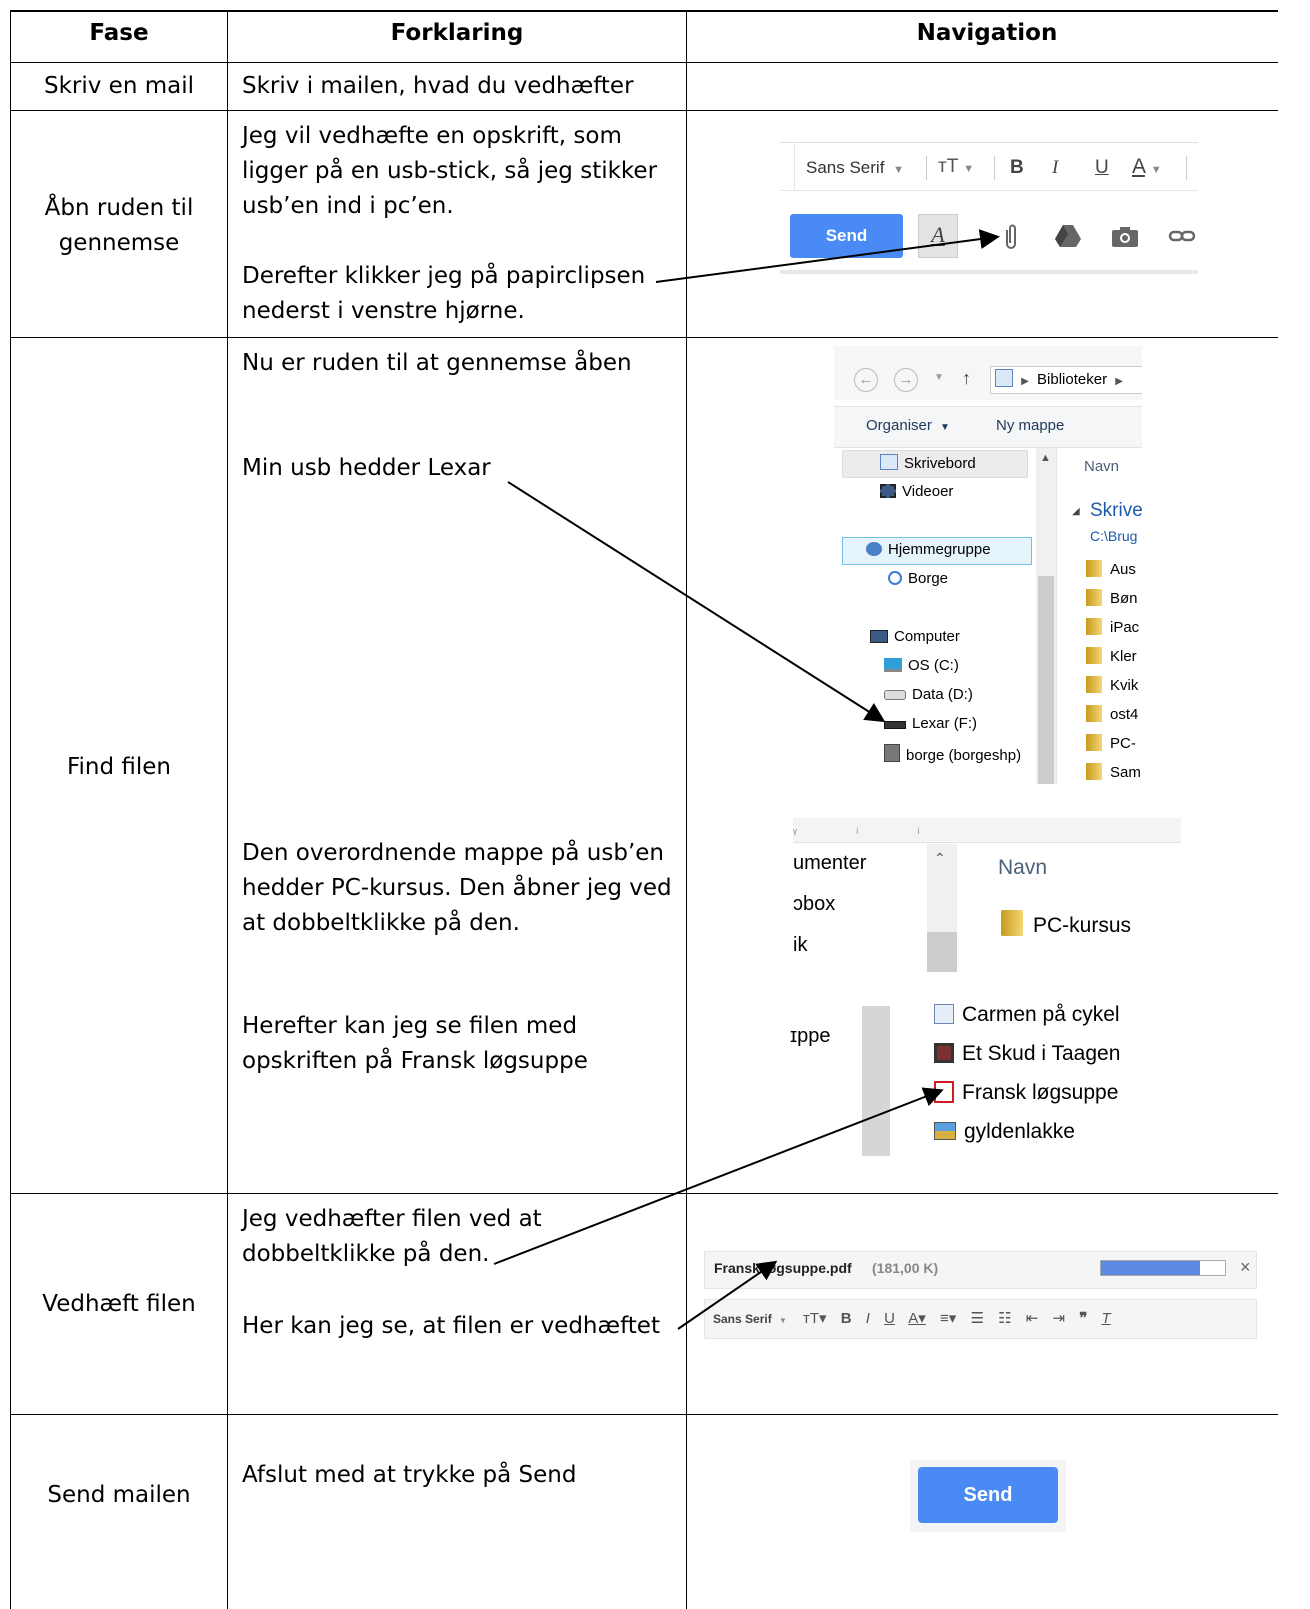  Describe the element at coordinates (827, 256) in the screenshot. I see `arrow-to-paperclip` at that location.